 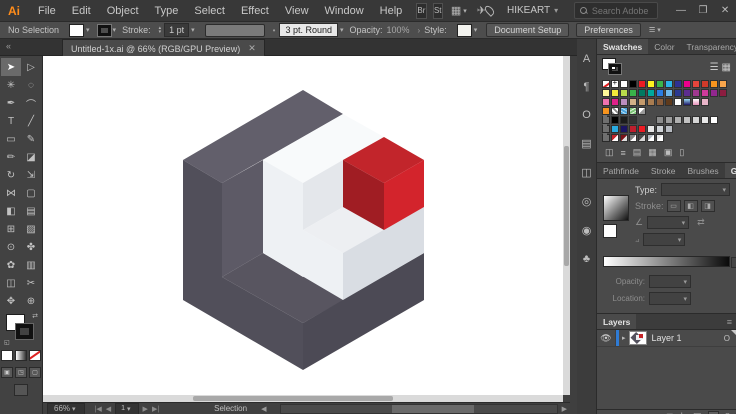 I want to click on swatch-libraries-icon: ◫, so click(x=609, y=152).